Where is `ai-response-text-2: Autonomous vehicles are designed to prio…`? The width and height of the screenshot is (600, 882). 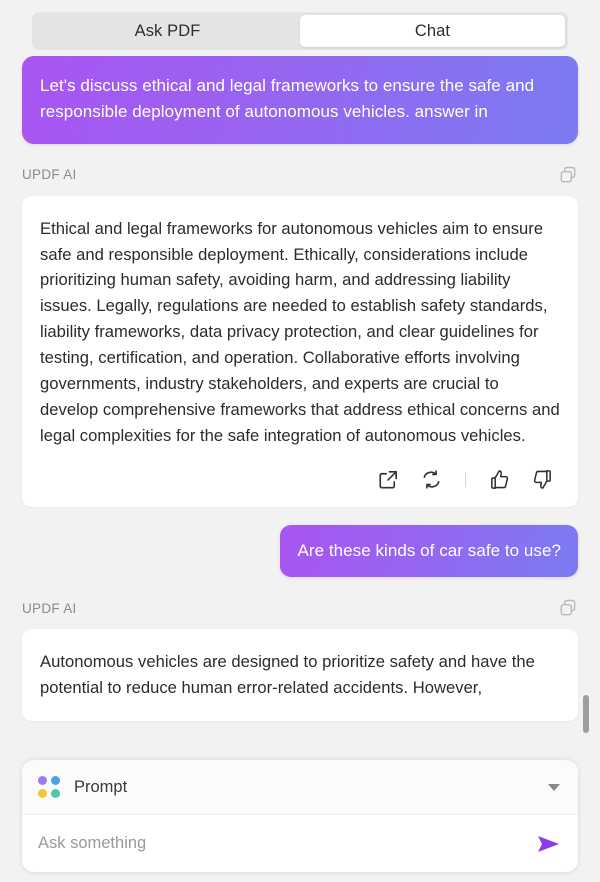
ai-response-text-2: Autonomous vehicles are designed to prio… is located at coordinates (287, 675).